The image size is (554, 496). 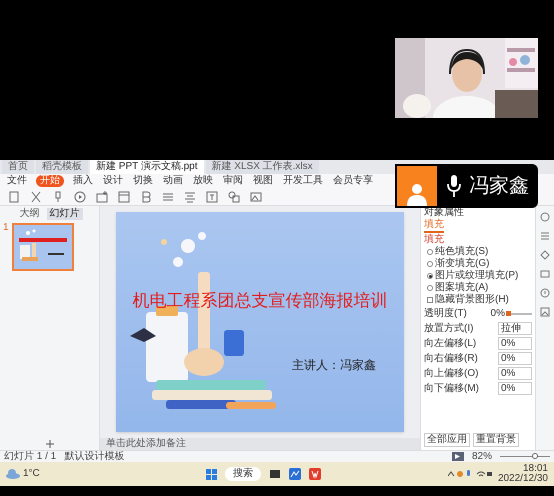 I want to click on slide-count: 幻灯片 1 / 1, so click(x=30, y=457).